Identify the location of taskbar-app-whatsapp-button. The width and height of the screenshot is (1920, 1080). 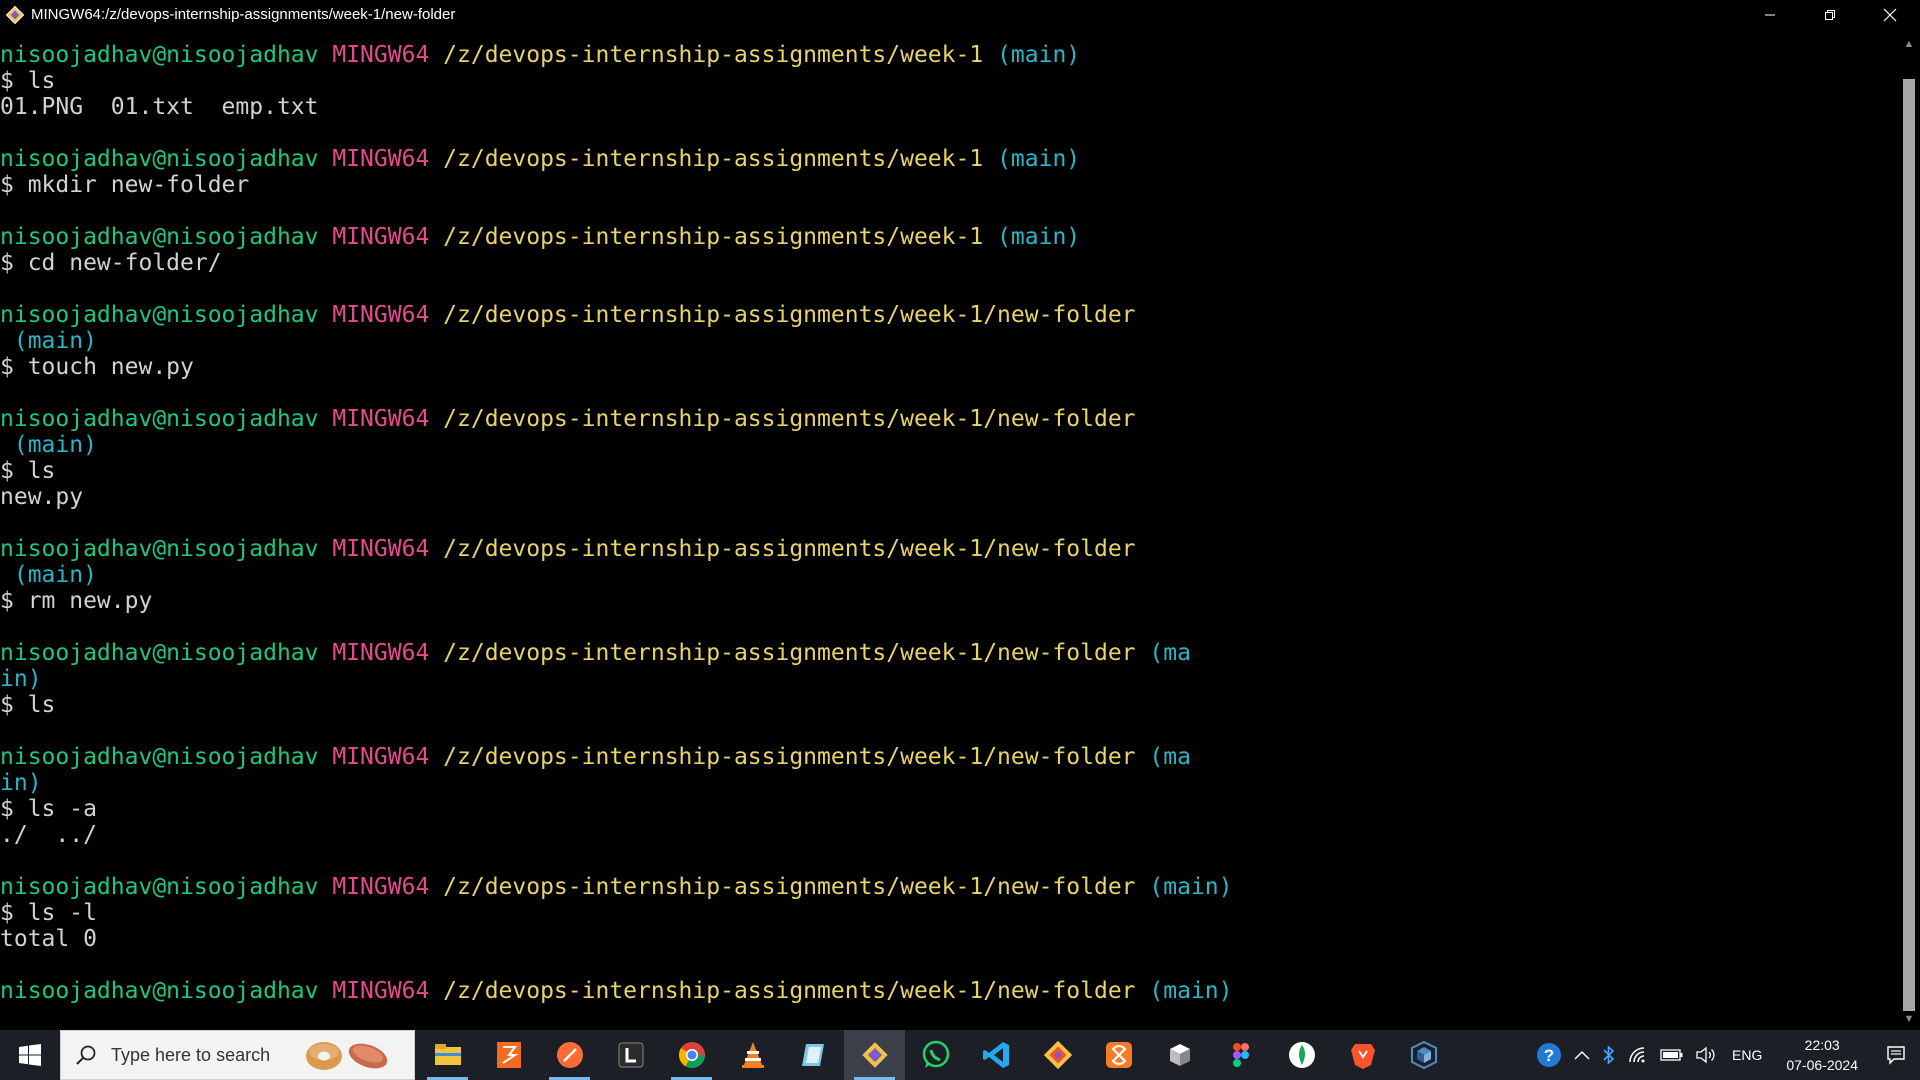
(935, 1055).